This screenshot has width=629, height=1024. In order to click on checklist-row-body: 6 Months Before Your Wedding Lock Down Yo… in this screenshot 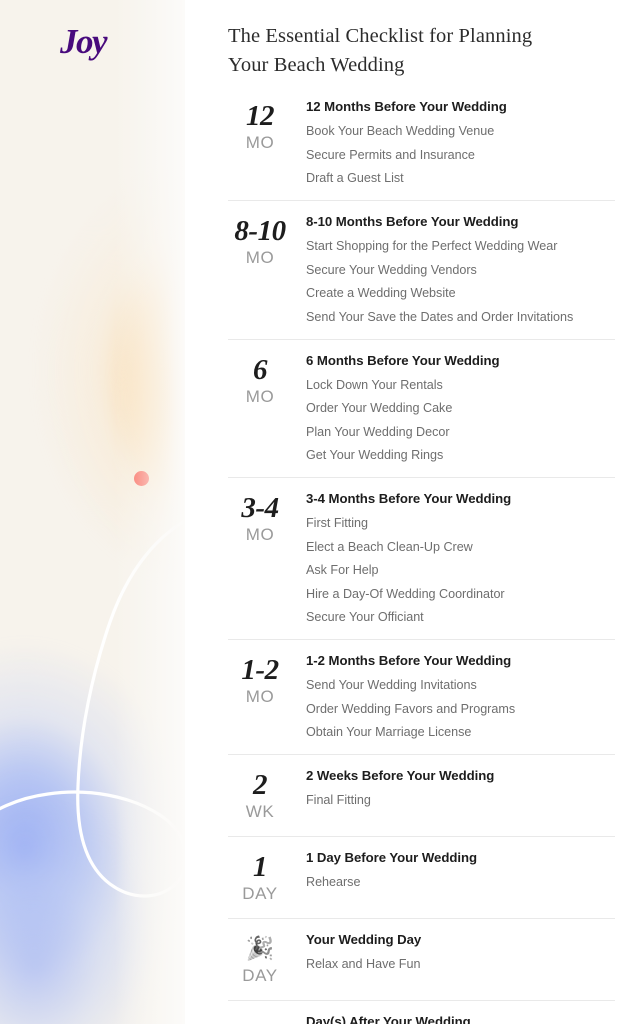, I will do `click(453, 408)`.